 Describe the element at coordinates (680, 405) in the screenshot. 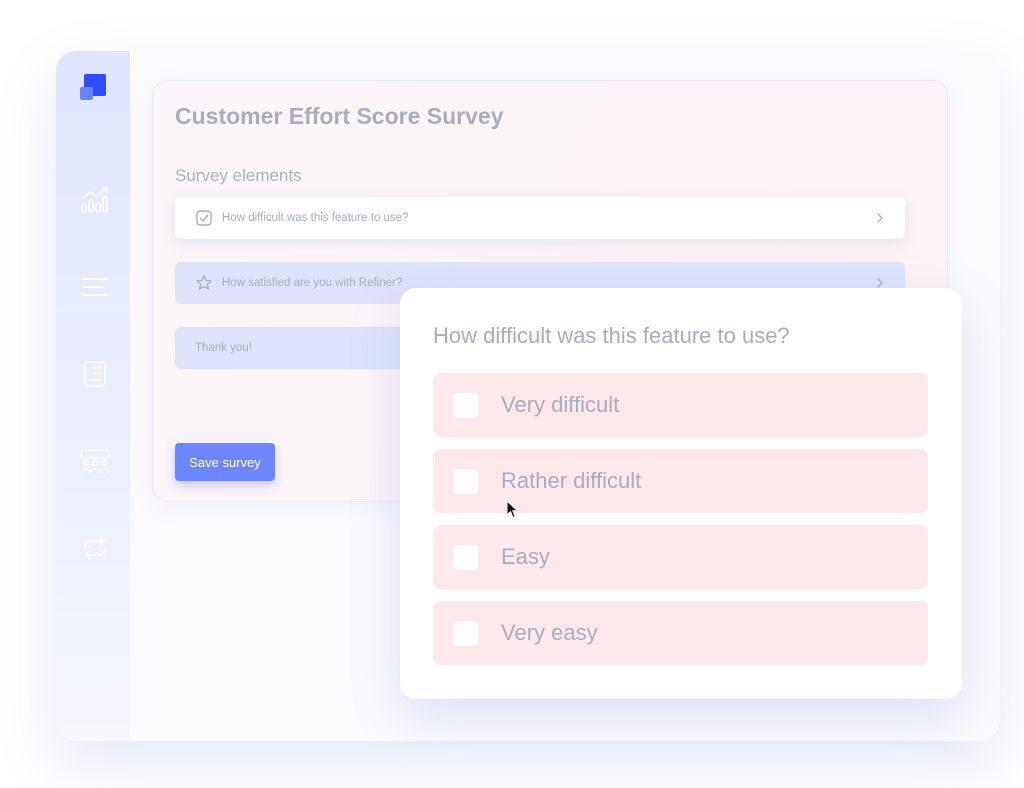

I see `option-very-difficult: Very difficult` at that location.